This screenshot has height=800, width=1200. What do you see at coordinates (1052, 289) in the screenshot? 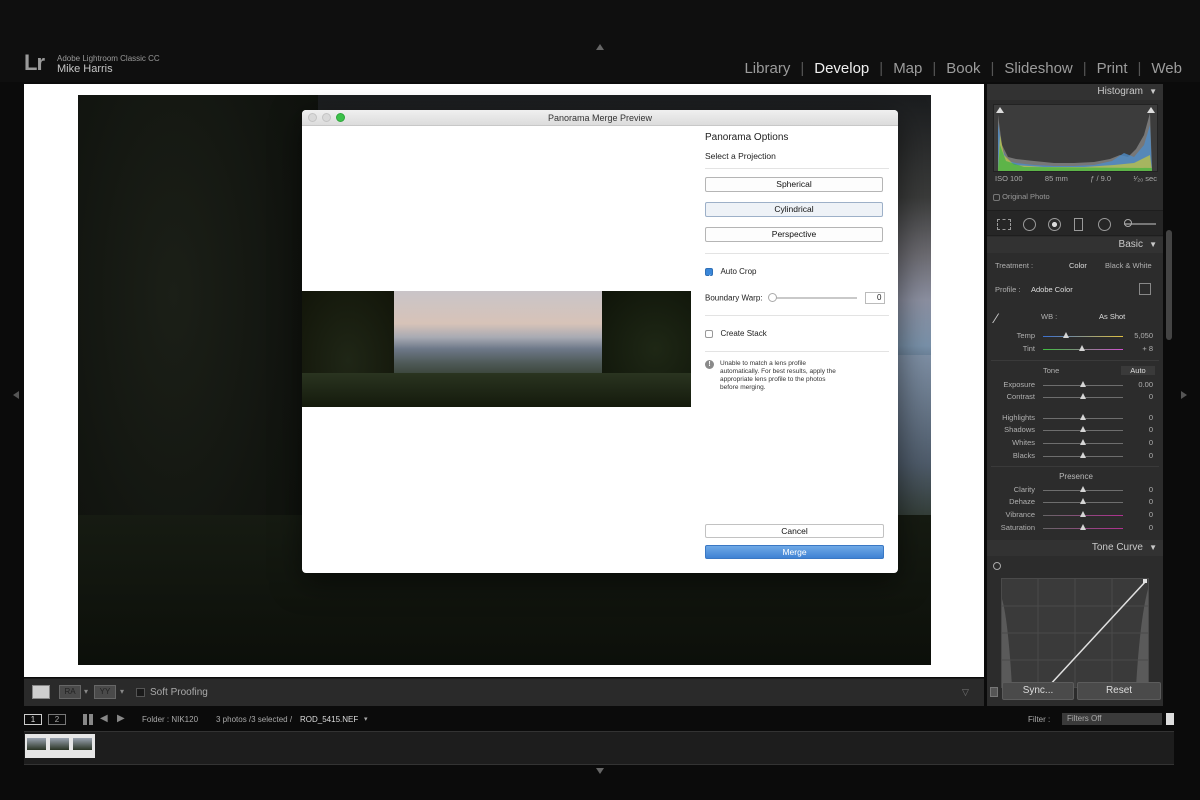
I see `profile-dropdown: Adobe Color` at bounding box center [1052, 289].